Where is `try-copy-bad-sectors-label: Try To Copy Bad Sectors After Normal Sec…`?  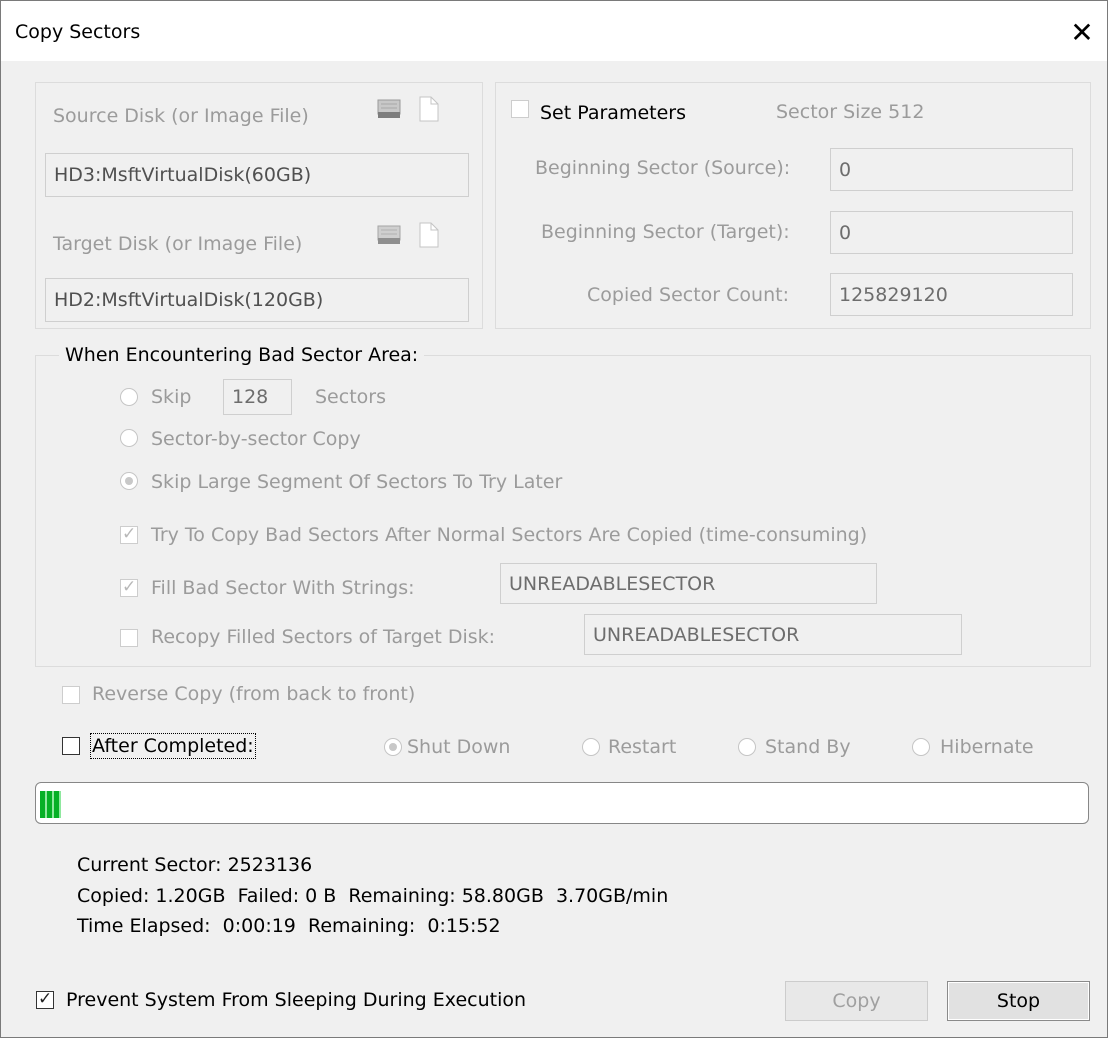
try-copy-bad-sectors-label: Try To Copy Bad Sectors After Normal Sec… is located at coordinates (509, 535).